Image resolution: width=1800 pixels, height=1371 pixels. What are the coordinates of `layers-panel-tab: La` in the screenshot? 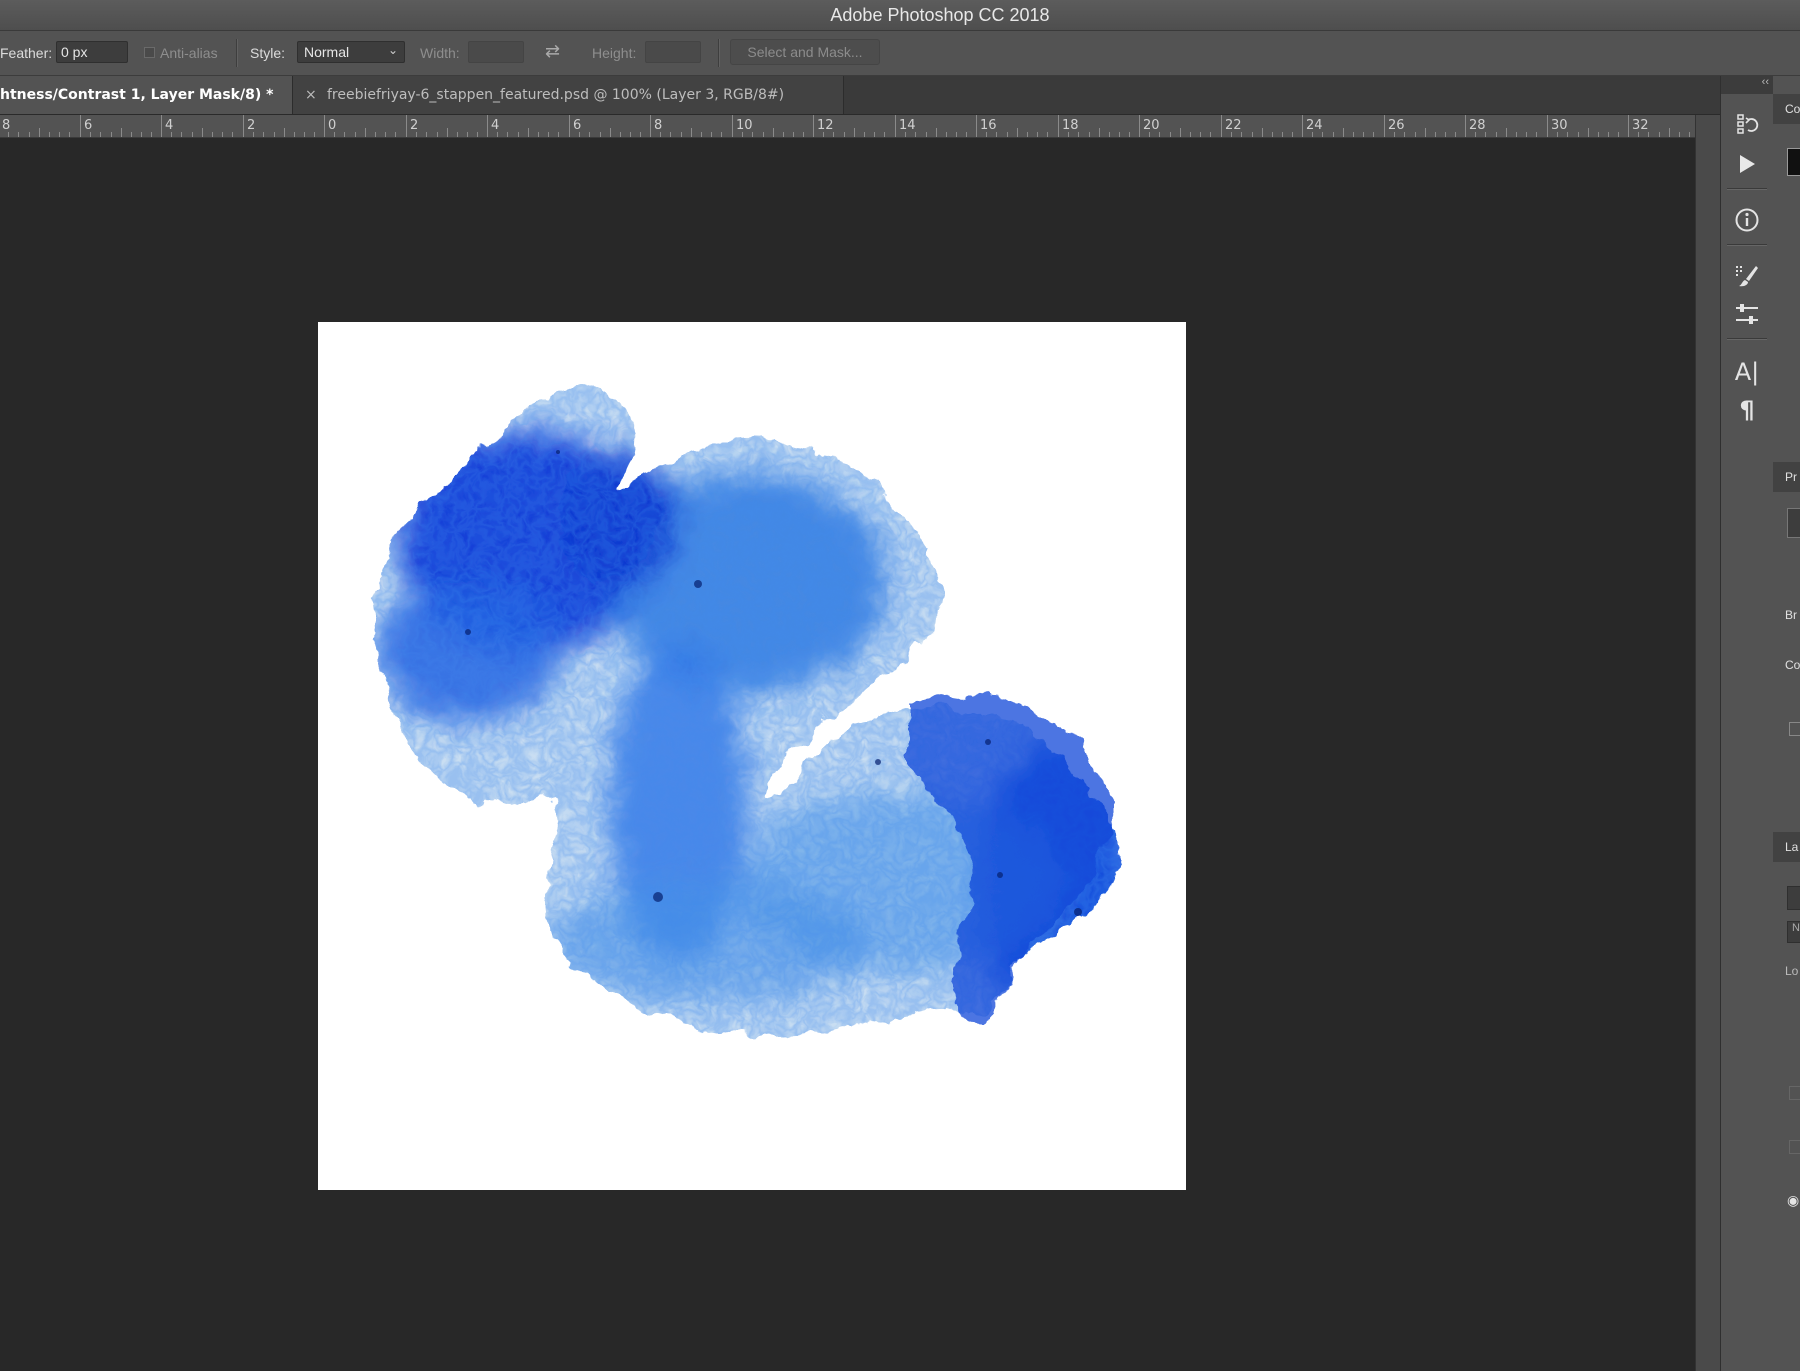 It's located at (1791, 847).